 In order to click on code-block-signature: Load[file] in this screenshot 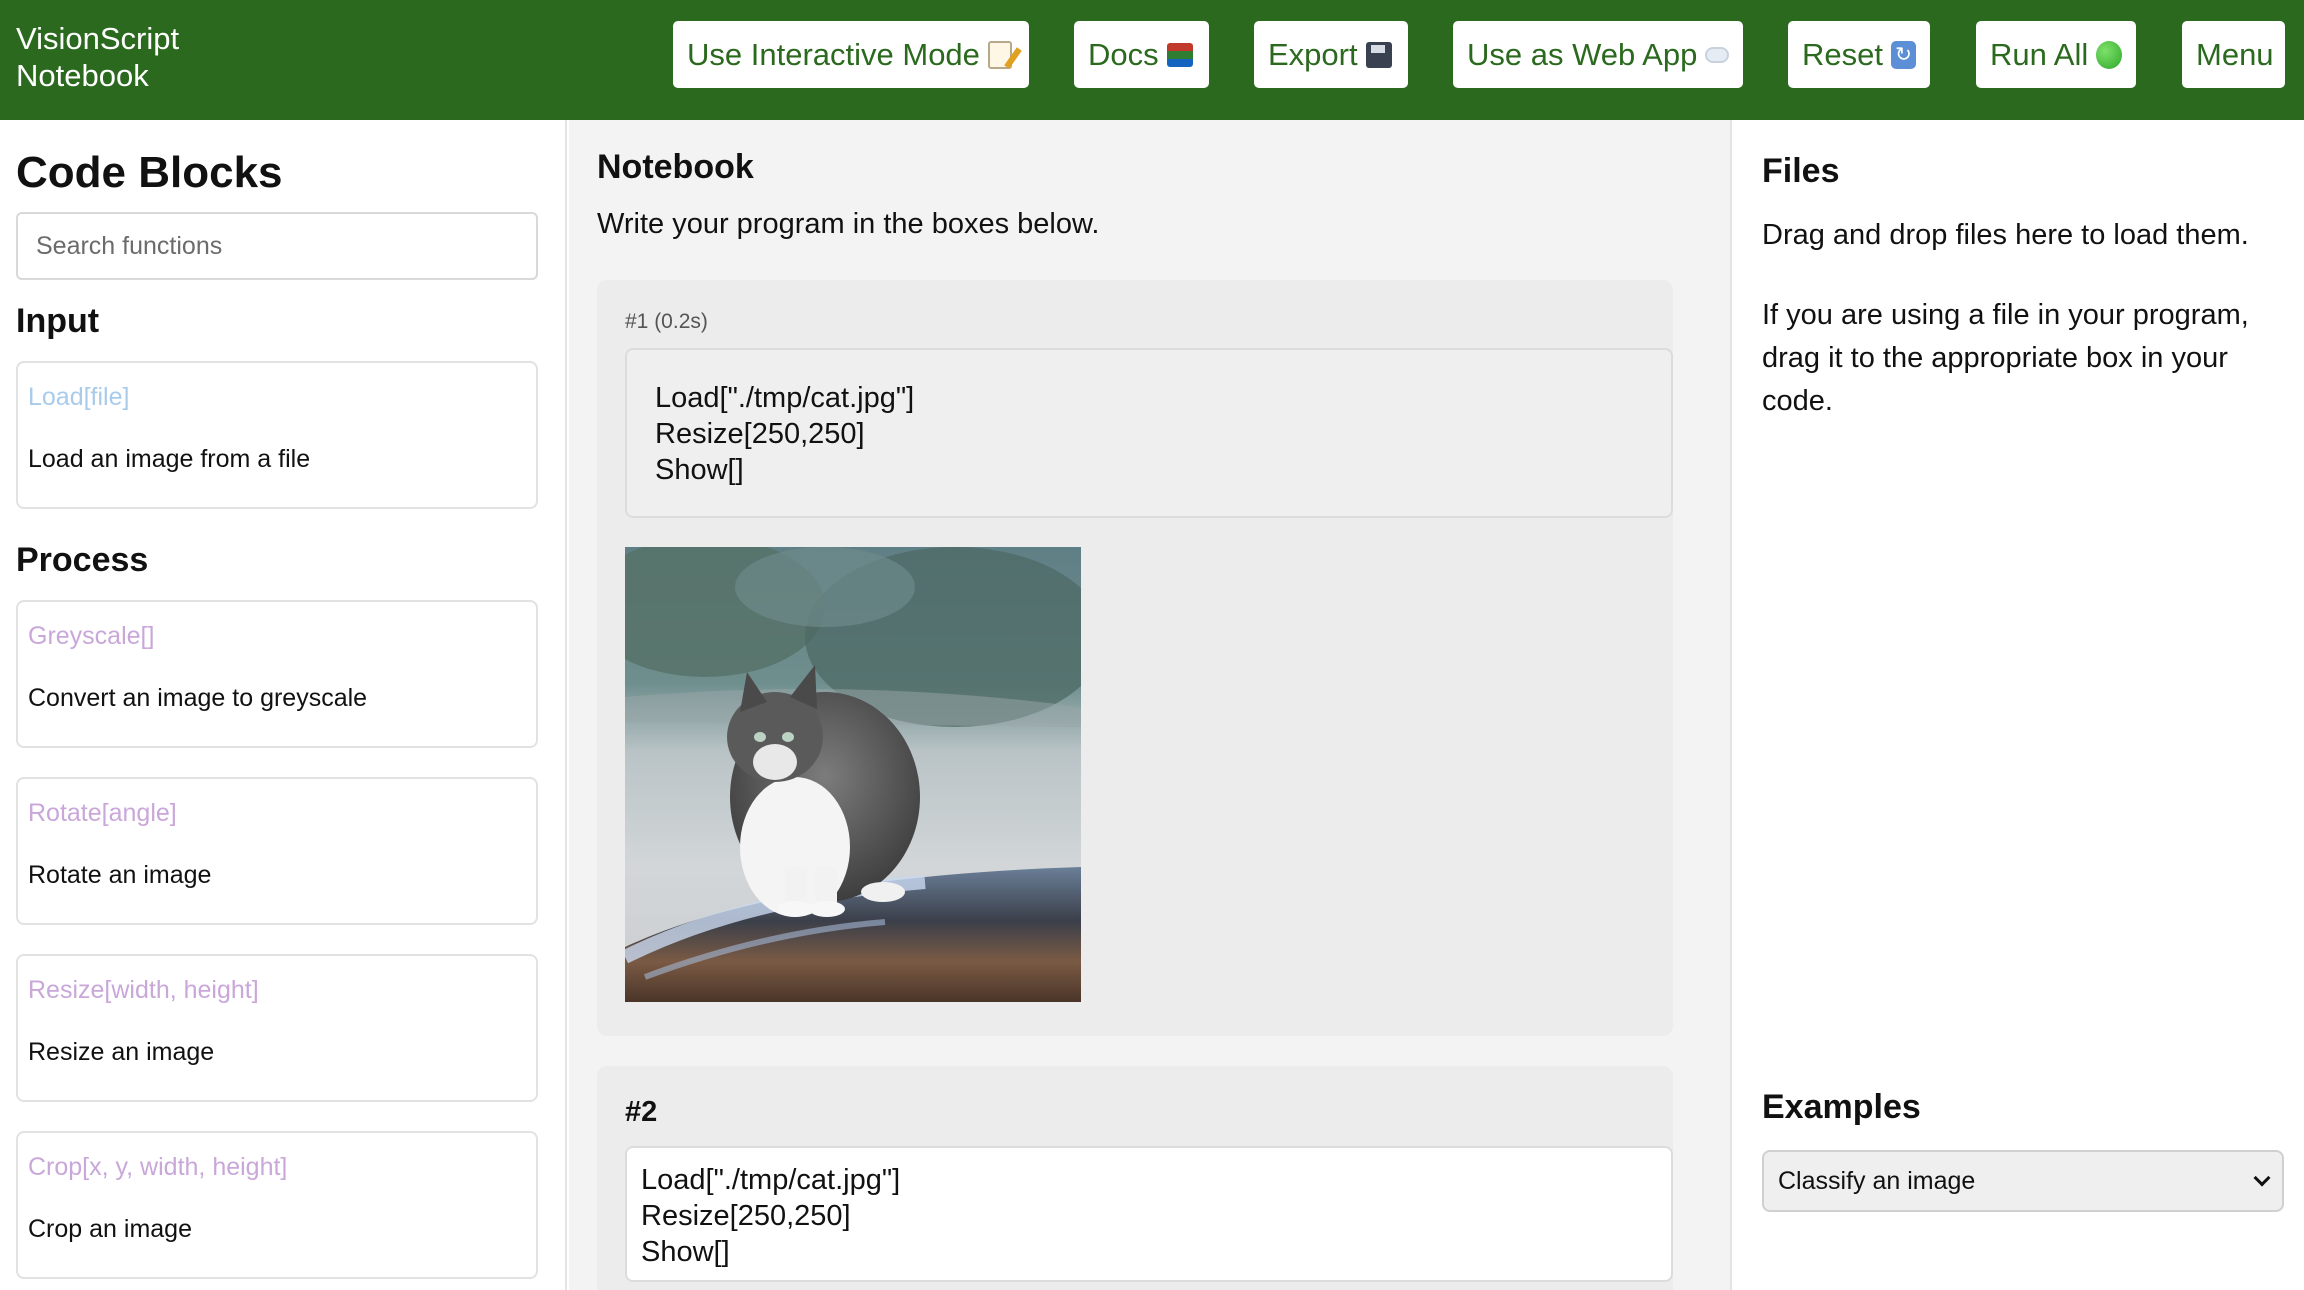, I will do `click(79, 397)`.